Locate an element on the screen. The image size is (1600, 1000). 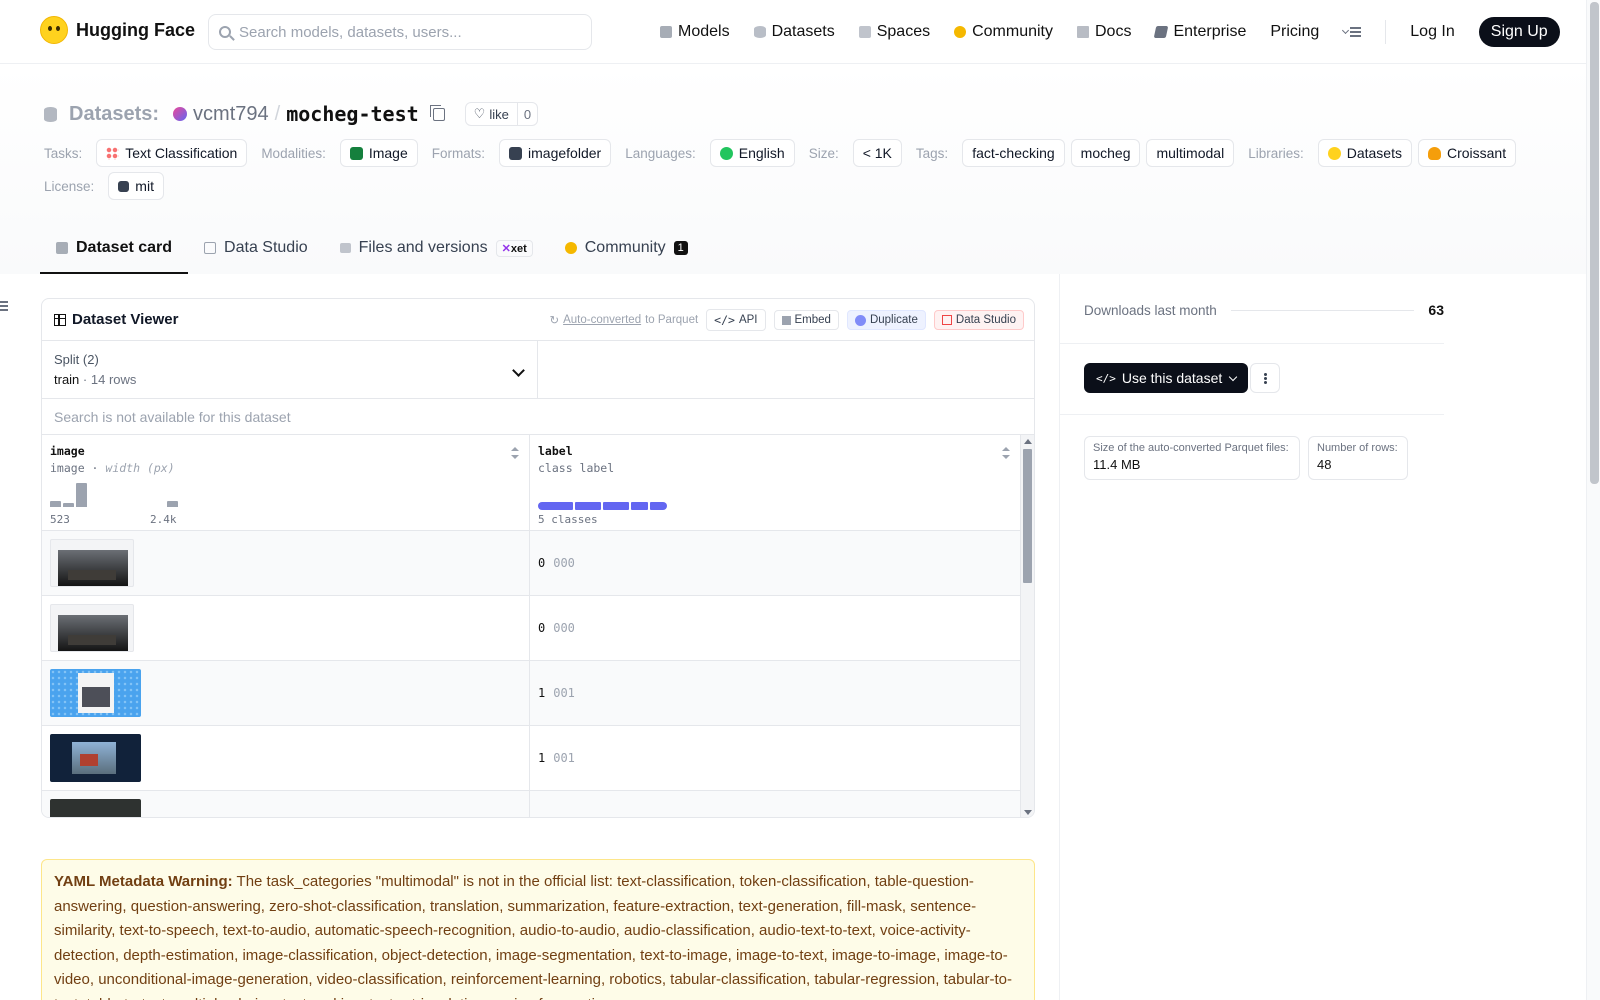
license-tag: mit is located at coordinates (136, 186).